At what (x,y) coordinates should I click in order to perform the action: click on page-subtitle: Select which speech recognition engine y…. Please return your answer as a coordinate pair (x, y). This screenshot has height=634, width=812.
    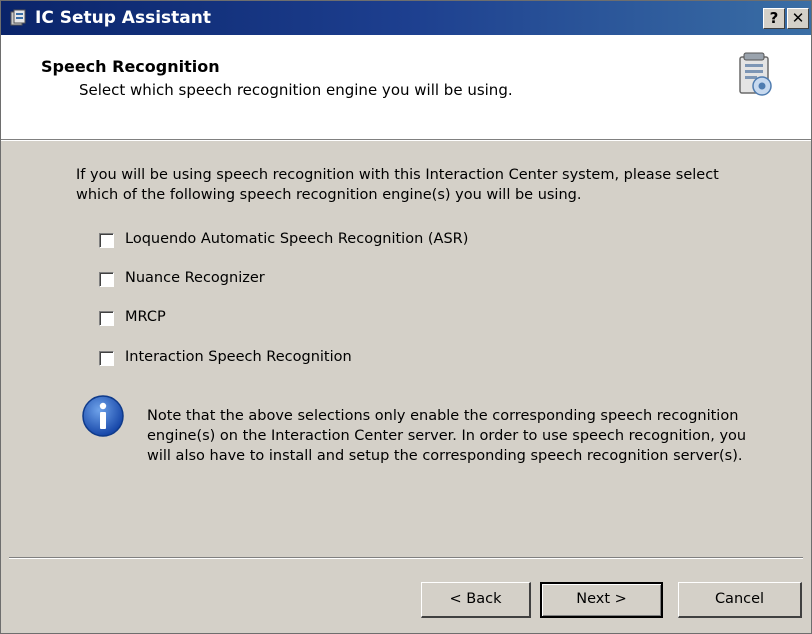
    Looking at the image, I should click on (296, 90).